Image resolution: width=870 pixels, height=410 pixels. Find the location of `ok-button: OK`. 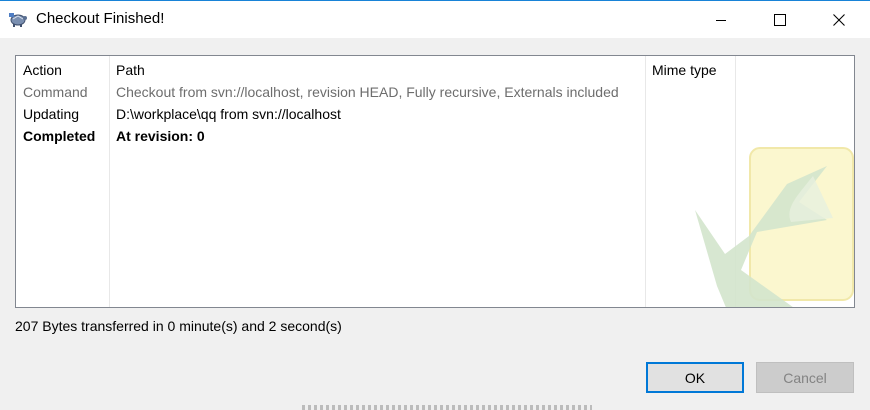

ok-button: OK is located at coordinates (695, 377).